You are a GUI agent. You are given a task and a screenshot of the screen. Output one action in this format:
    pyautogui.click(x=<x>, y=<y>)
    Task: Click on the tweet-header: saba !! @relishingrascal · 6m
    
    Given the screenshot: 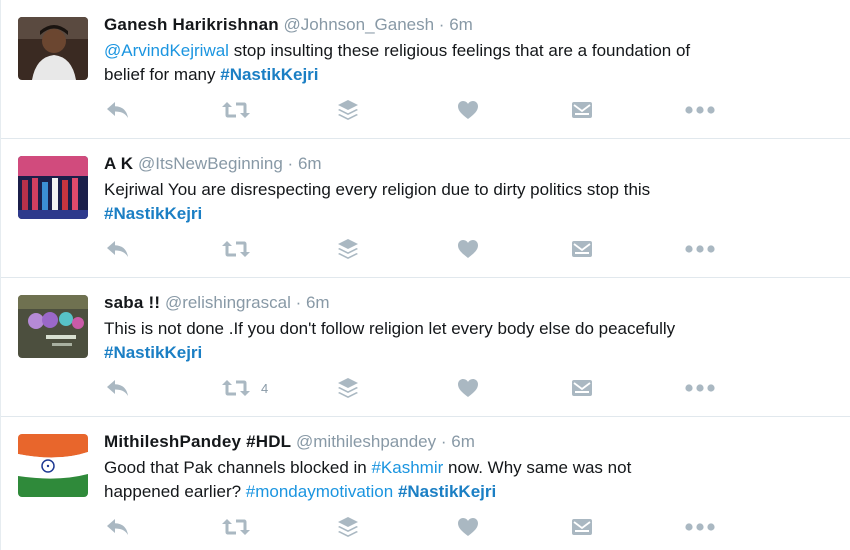 What is the action you would take?
    pyautogui.click(x=217, y=303)
    